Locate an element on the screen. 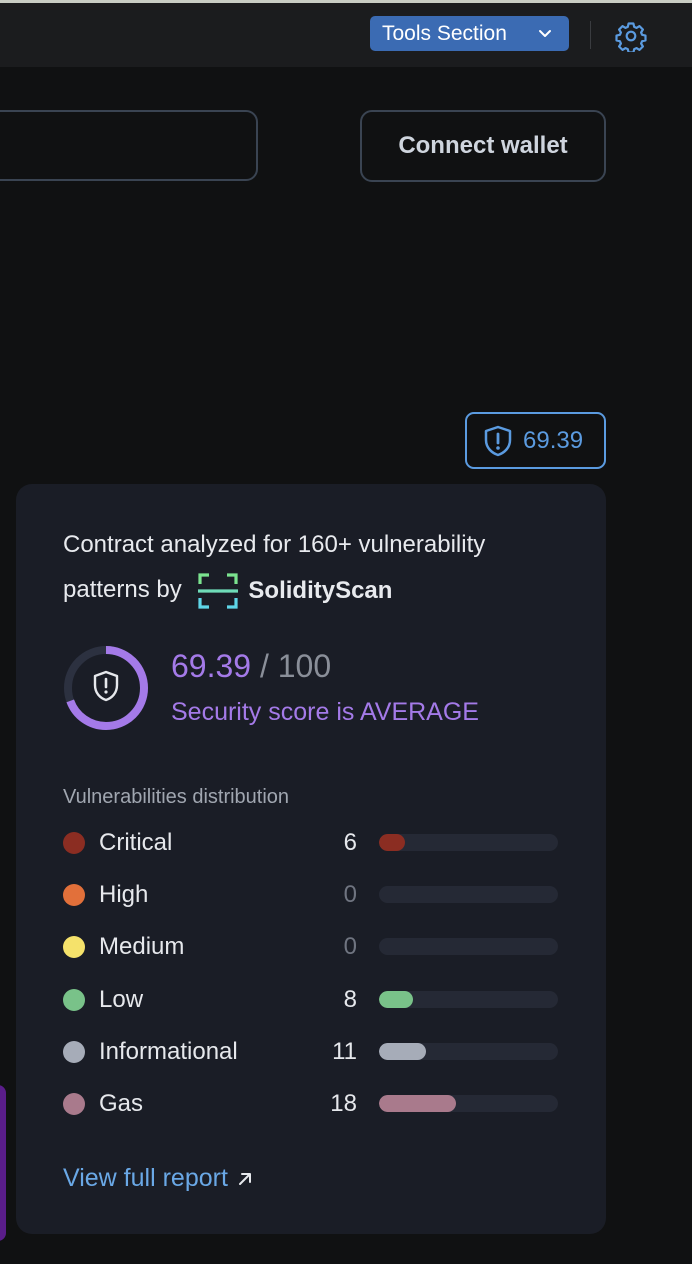  brand-name: SolidityScan is located at coordinates (320, 591).